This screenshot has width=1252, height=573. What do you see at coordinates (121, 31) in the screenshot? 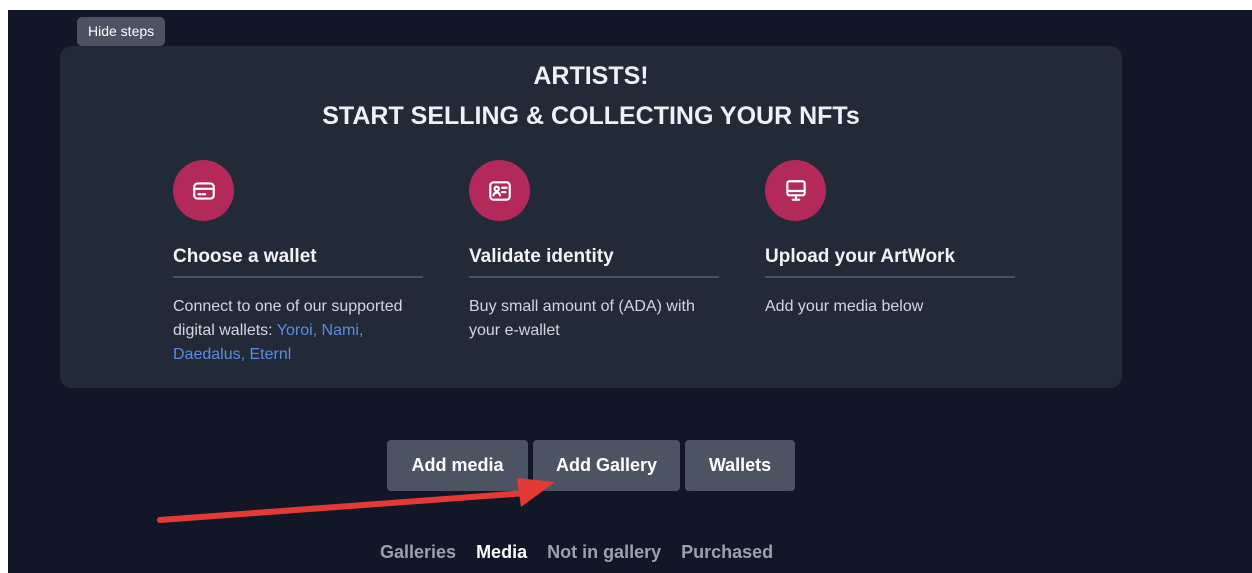
I see `hide-steps-button: Hide steps` at bounding box center [121, 31].